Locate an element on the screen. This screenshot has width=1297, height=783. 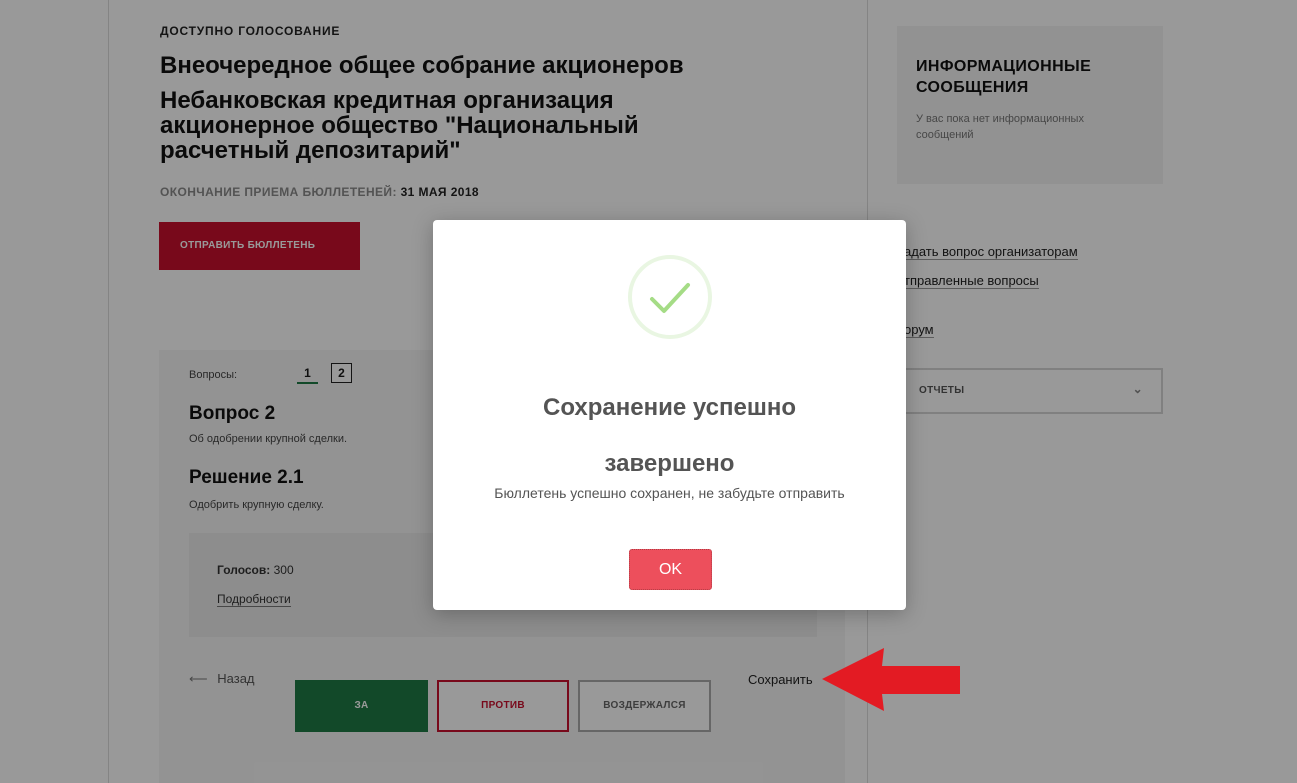
dialog-title: Сохранение успешно завершено is located at coordinates (669, 436).